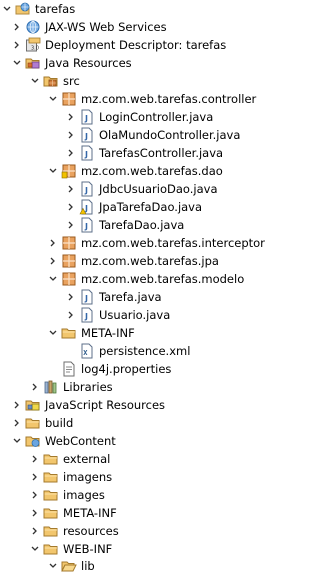  I want to click on tree-row-label: images, so click(84, 495).